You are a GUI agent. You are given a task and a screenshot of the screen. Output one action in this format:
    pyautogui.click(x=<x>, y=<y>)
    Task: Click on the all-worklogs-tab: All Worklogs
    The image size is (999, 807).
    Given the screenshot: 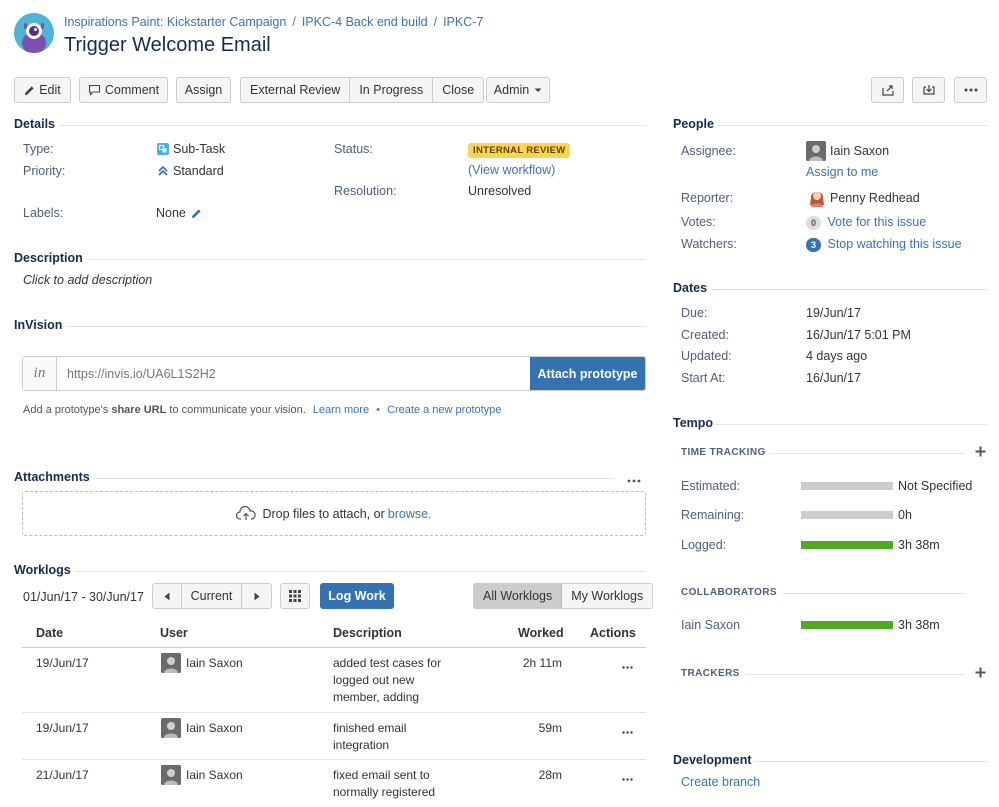 What is the action you would take?
    pyautogui.click(x=518, y=596)
    